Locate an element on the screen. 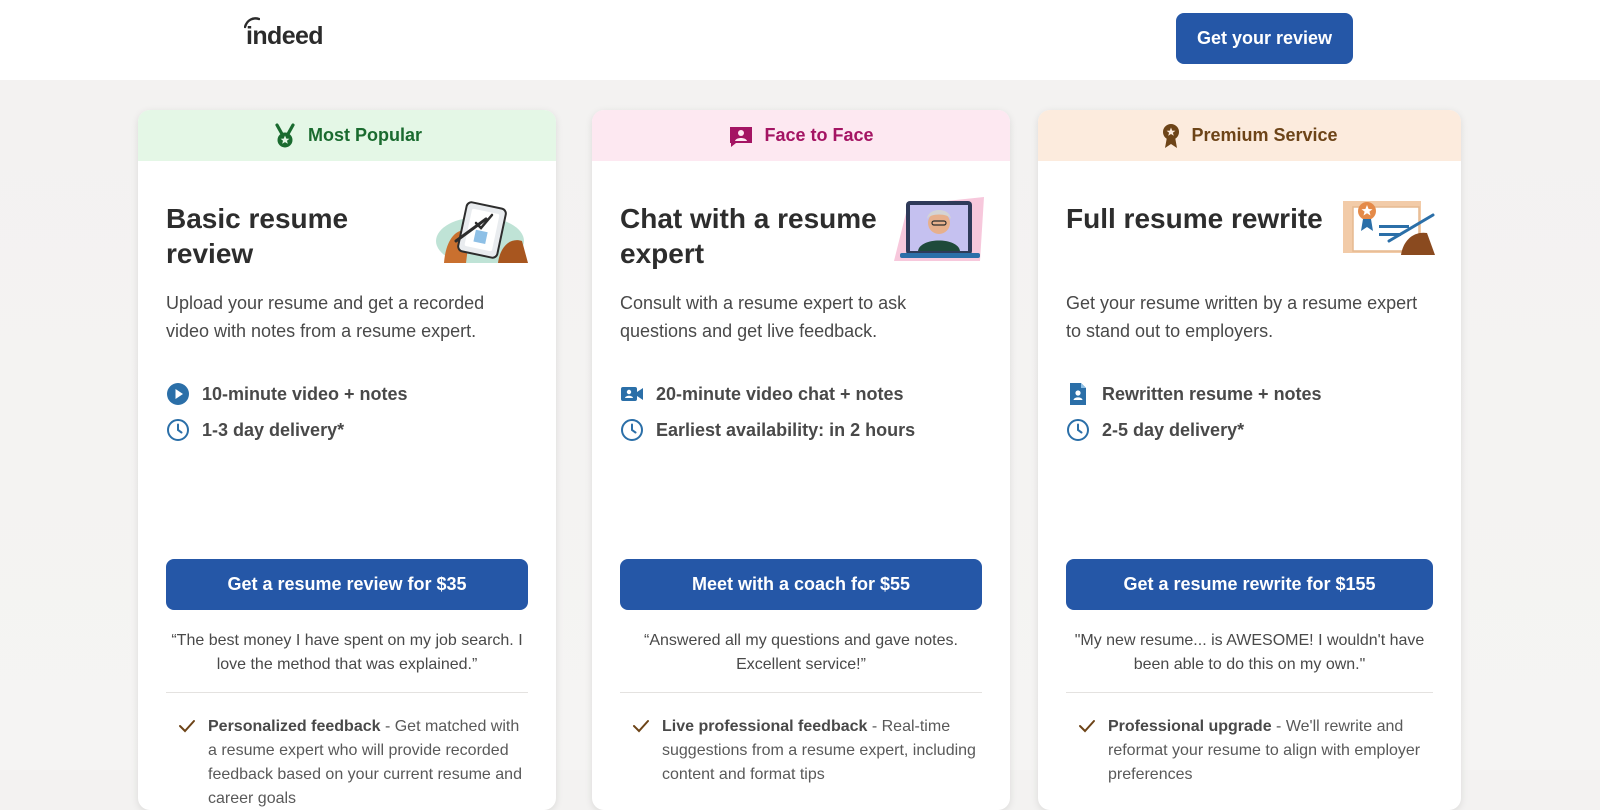 This screenshot has width=1600, height=810. premium-service-banner: Premium Service is located at coordinates (1249, 135).